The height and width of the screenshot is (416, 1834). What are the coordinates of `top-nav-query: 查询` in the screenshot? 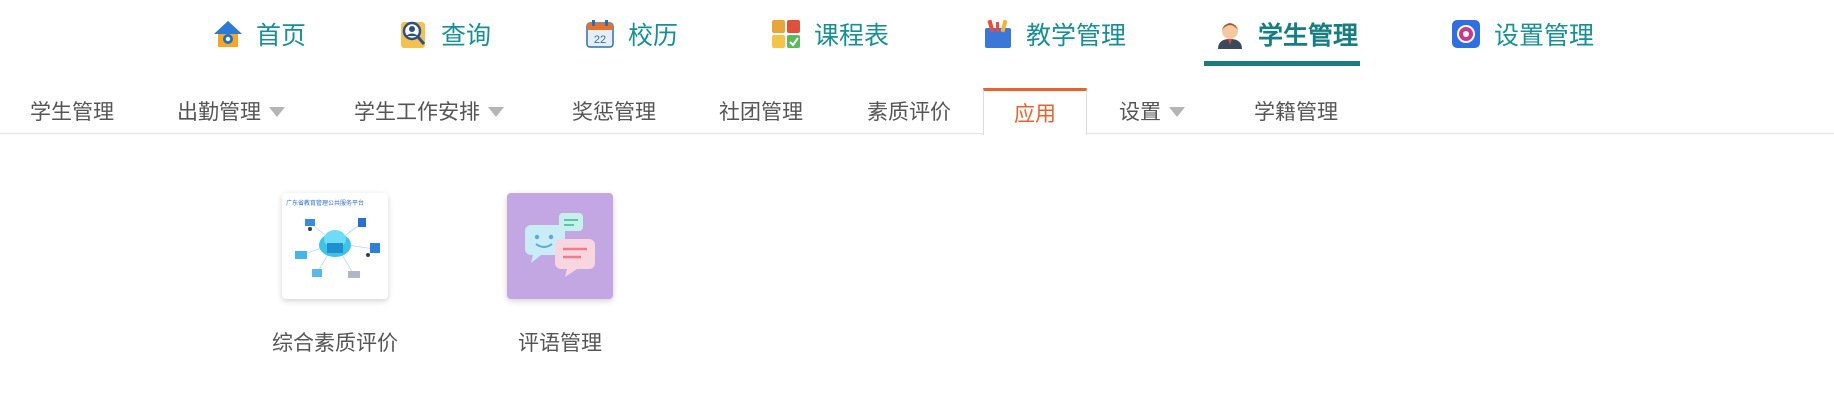 It's located at (444, 34).